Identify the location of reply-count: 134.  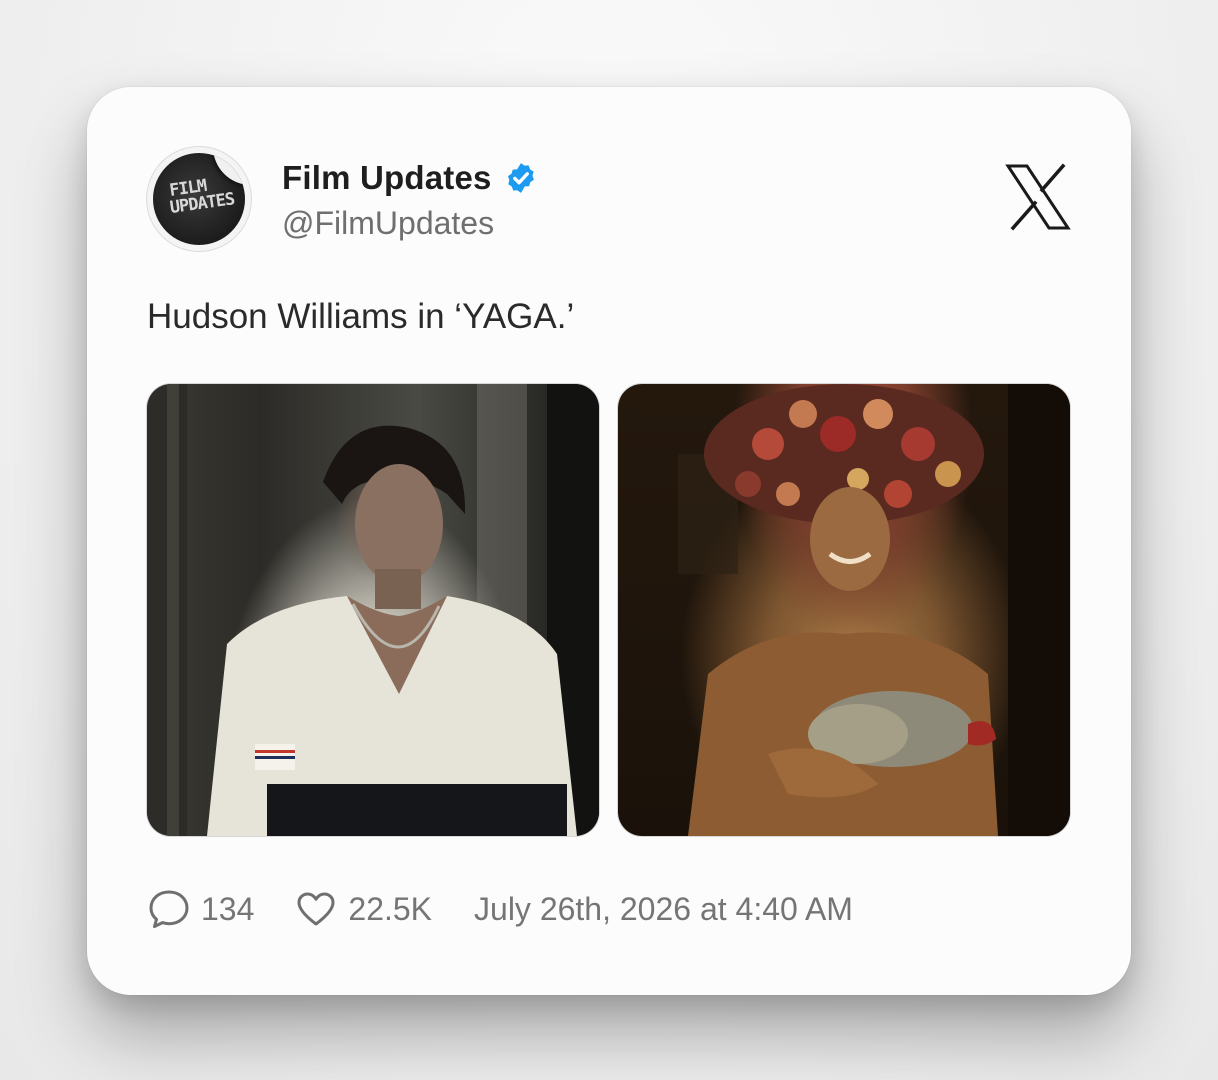
(228, 908).